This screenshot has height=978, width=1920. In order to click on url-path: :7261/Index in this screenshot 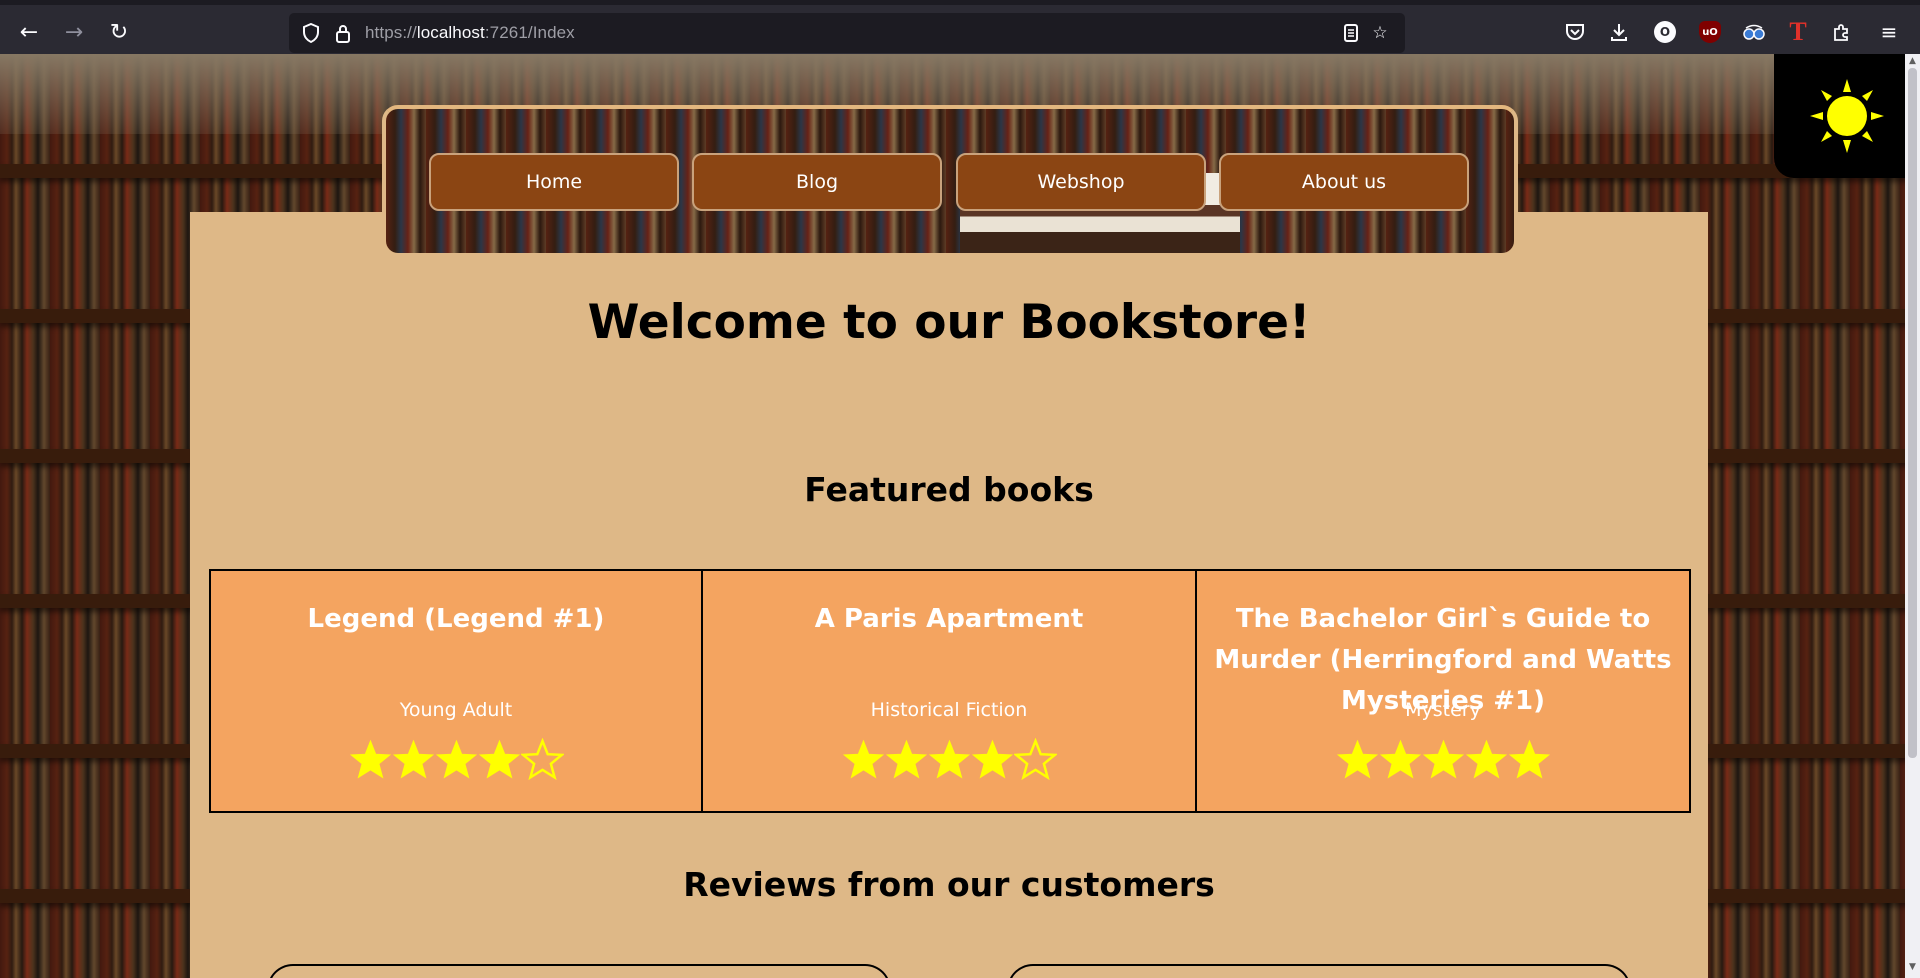, I will do `click(529, 32)`.